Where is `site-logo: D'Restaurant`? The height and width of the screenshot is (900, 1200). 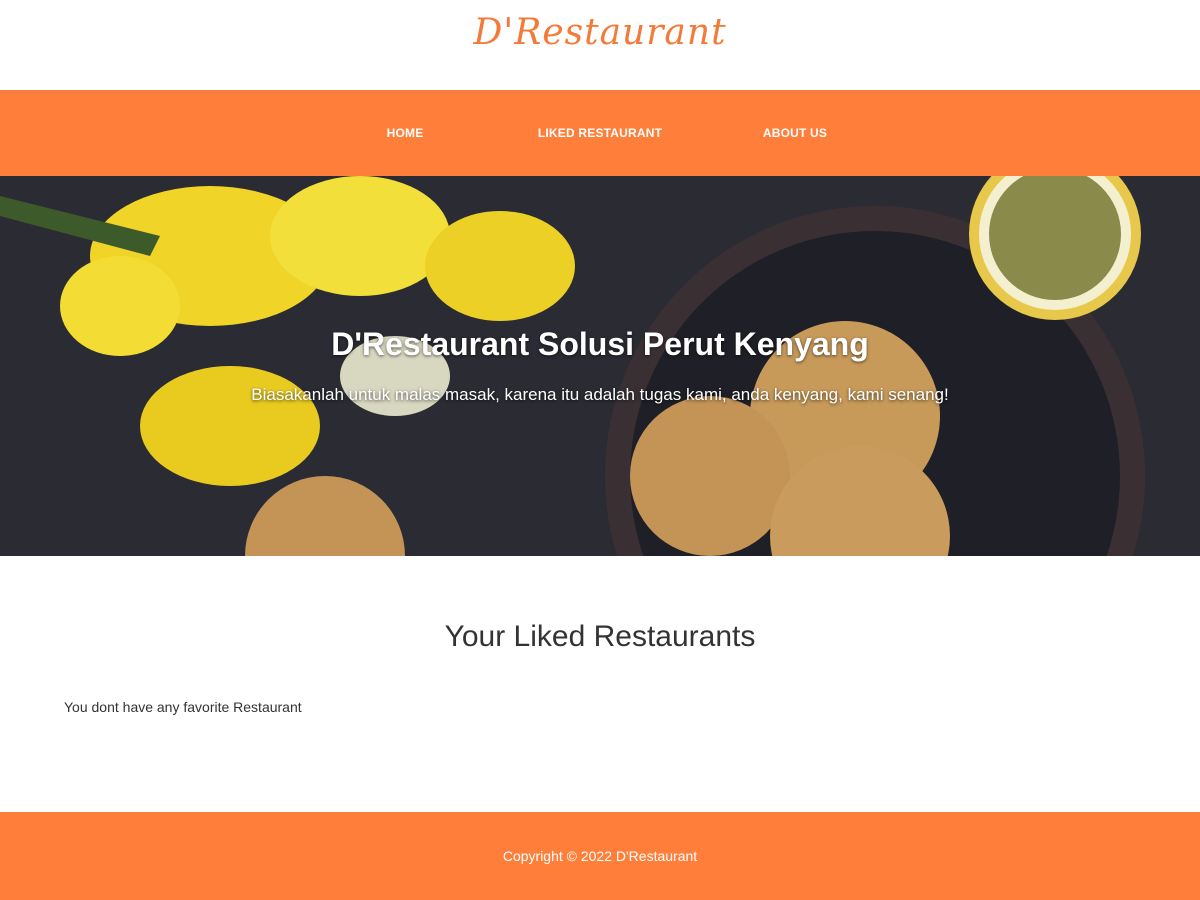
site-logo: D'Restaurant is located at coordinates (600, 32).